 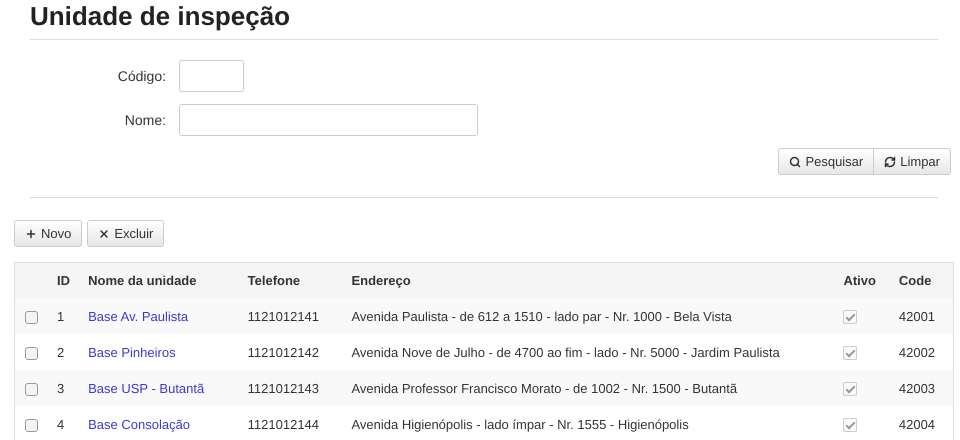 What do you see at coordinates (60, 352) in the screenshot?
I see `table-cell: 2` at bounding box center [60, 352].